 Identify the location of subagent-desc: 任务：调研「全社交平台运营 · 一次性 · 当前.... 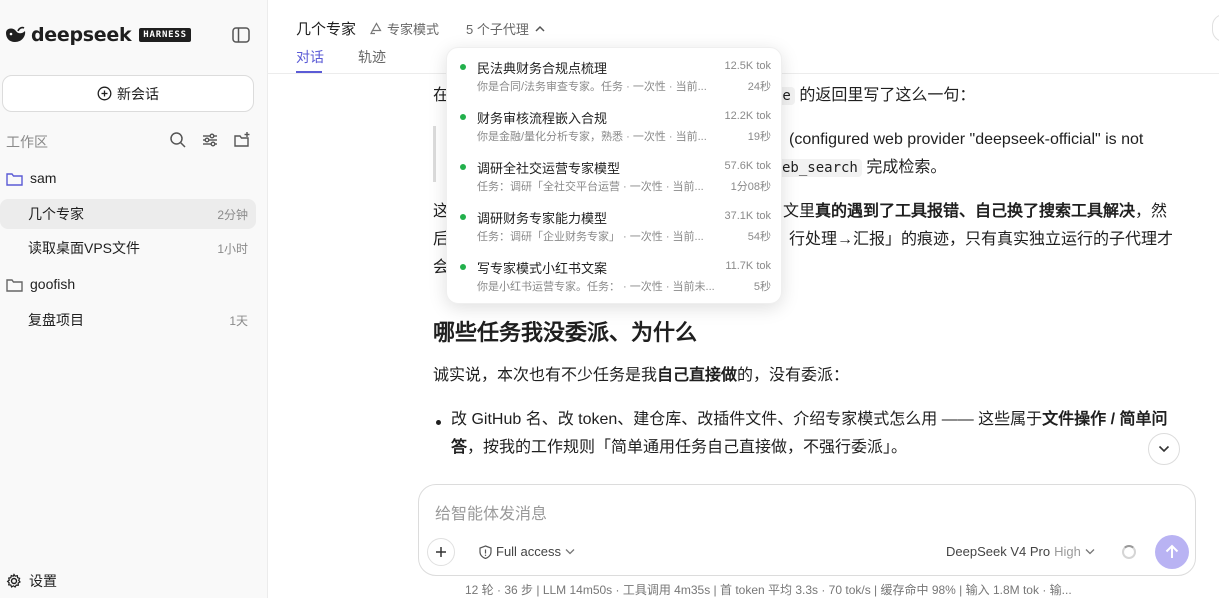
(590, 187).